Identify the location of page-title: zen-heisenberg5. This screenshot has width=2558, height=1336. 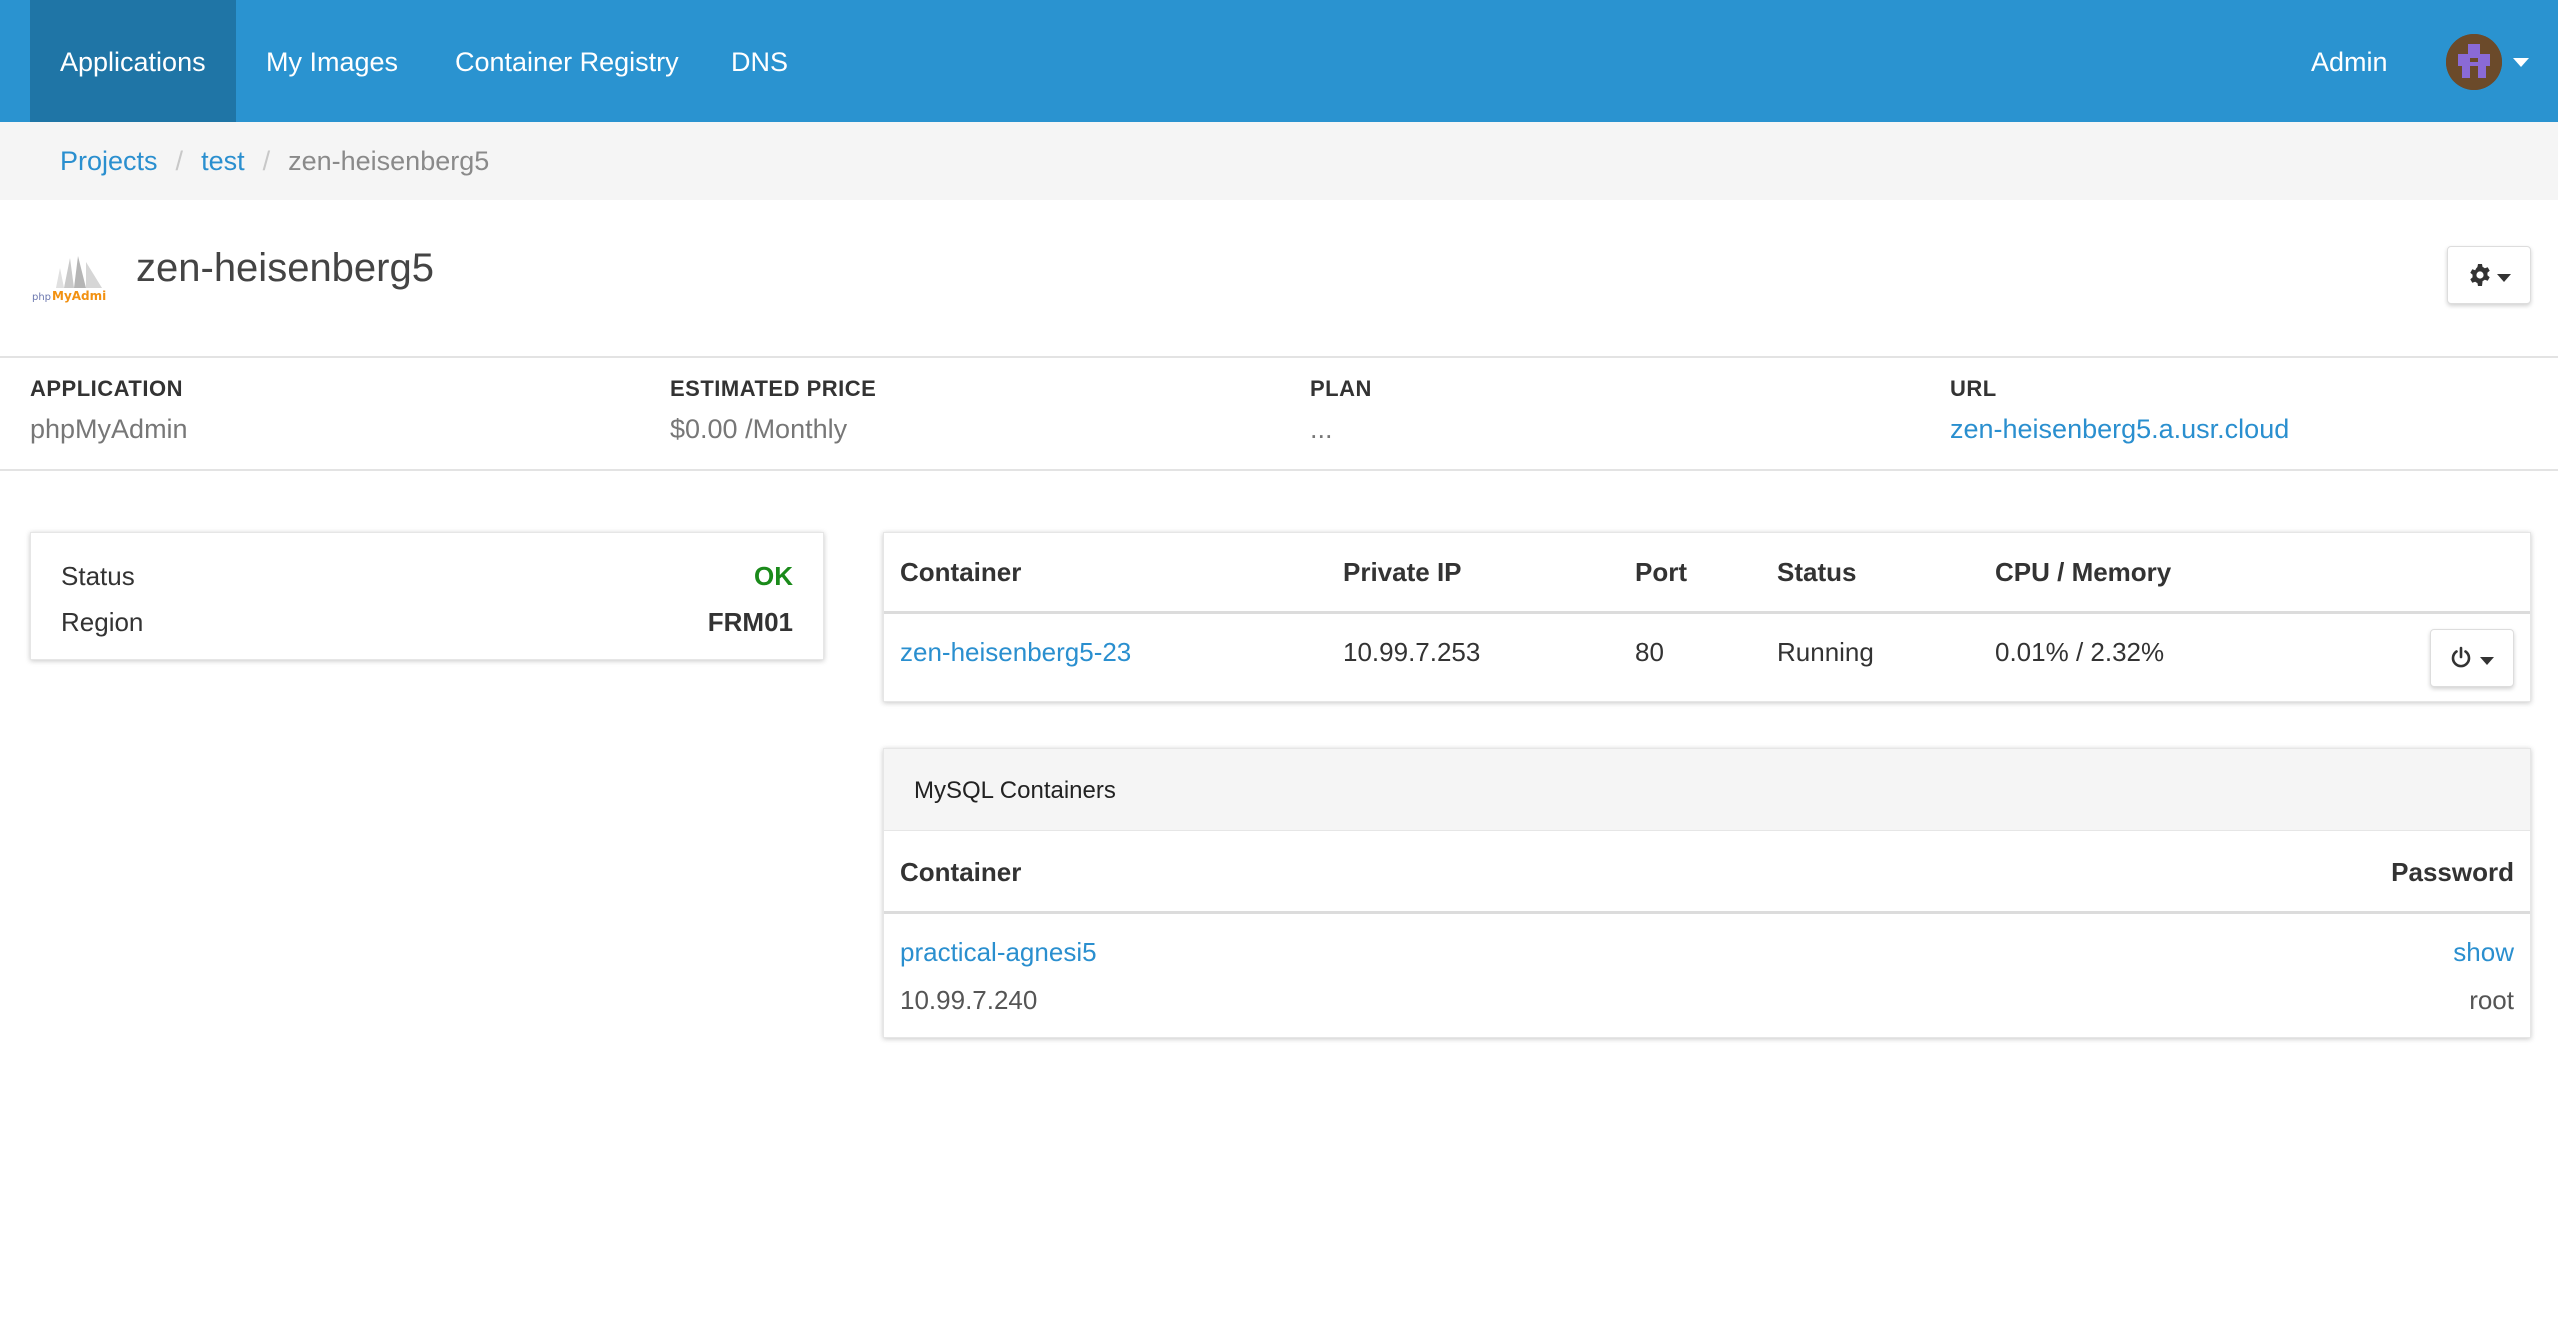
(285, 268).